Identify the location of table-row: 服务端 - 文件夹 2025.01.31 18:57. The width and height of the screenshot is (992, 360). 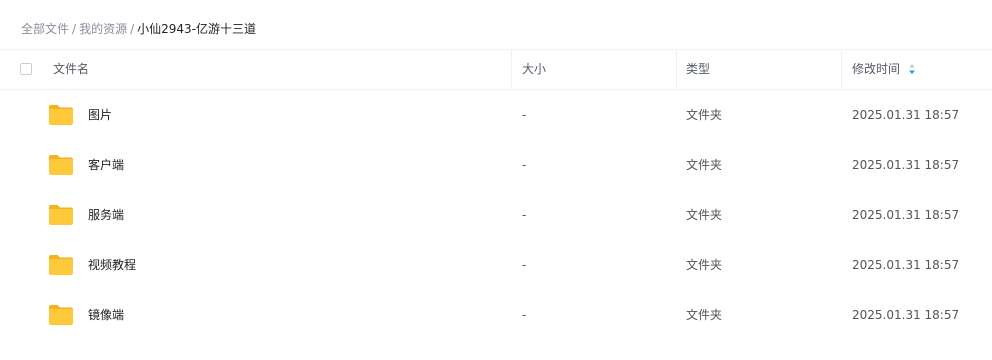
(496, 215).